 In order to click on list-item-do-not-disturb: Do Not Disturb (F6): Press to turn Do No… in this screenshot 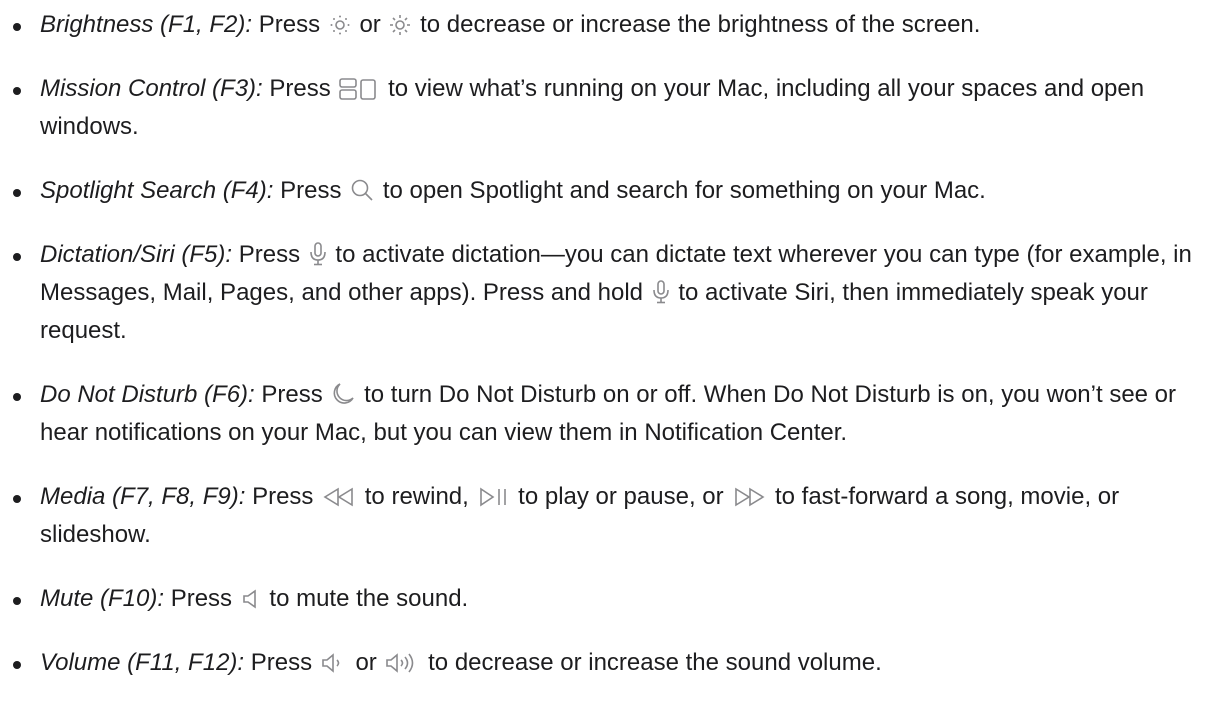, I will do `click(613, 414)`.